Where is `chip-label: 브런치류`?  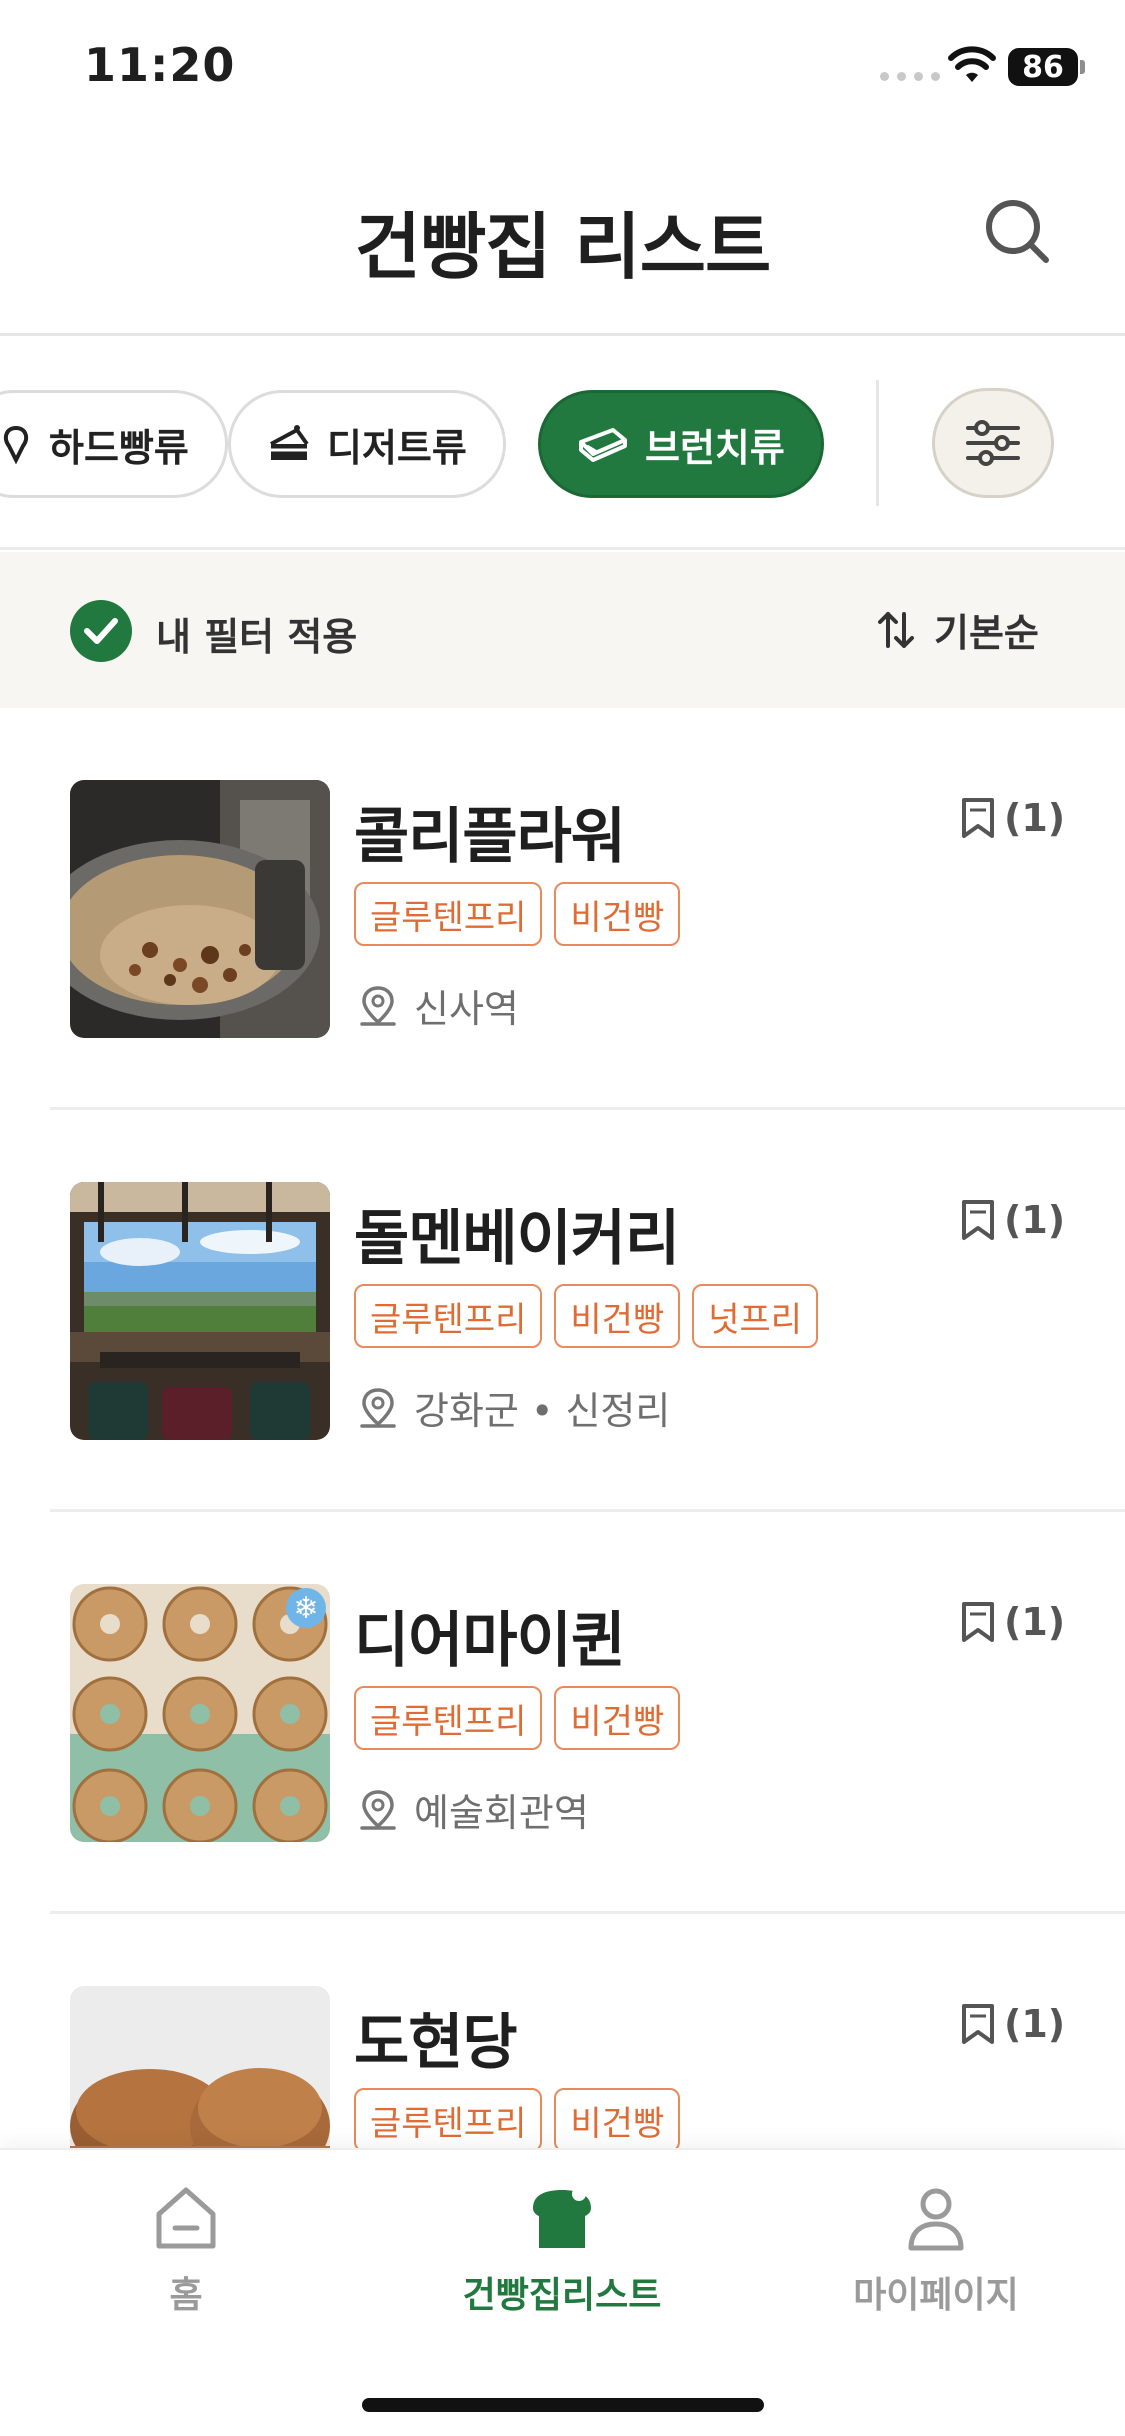 chip-label: 브런치류 is located at coordinates (715, 447).